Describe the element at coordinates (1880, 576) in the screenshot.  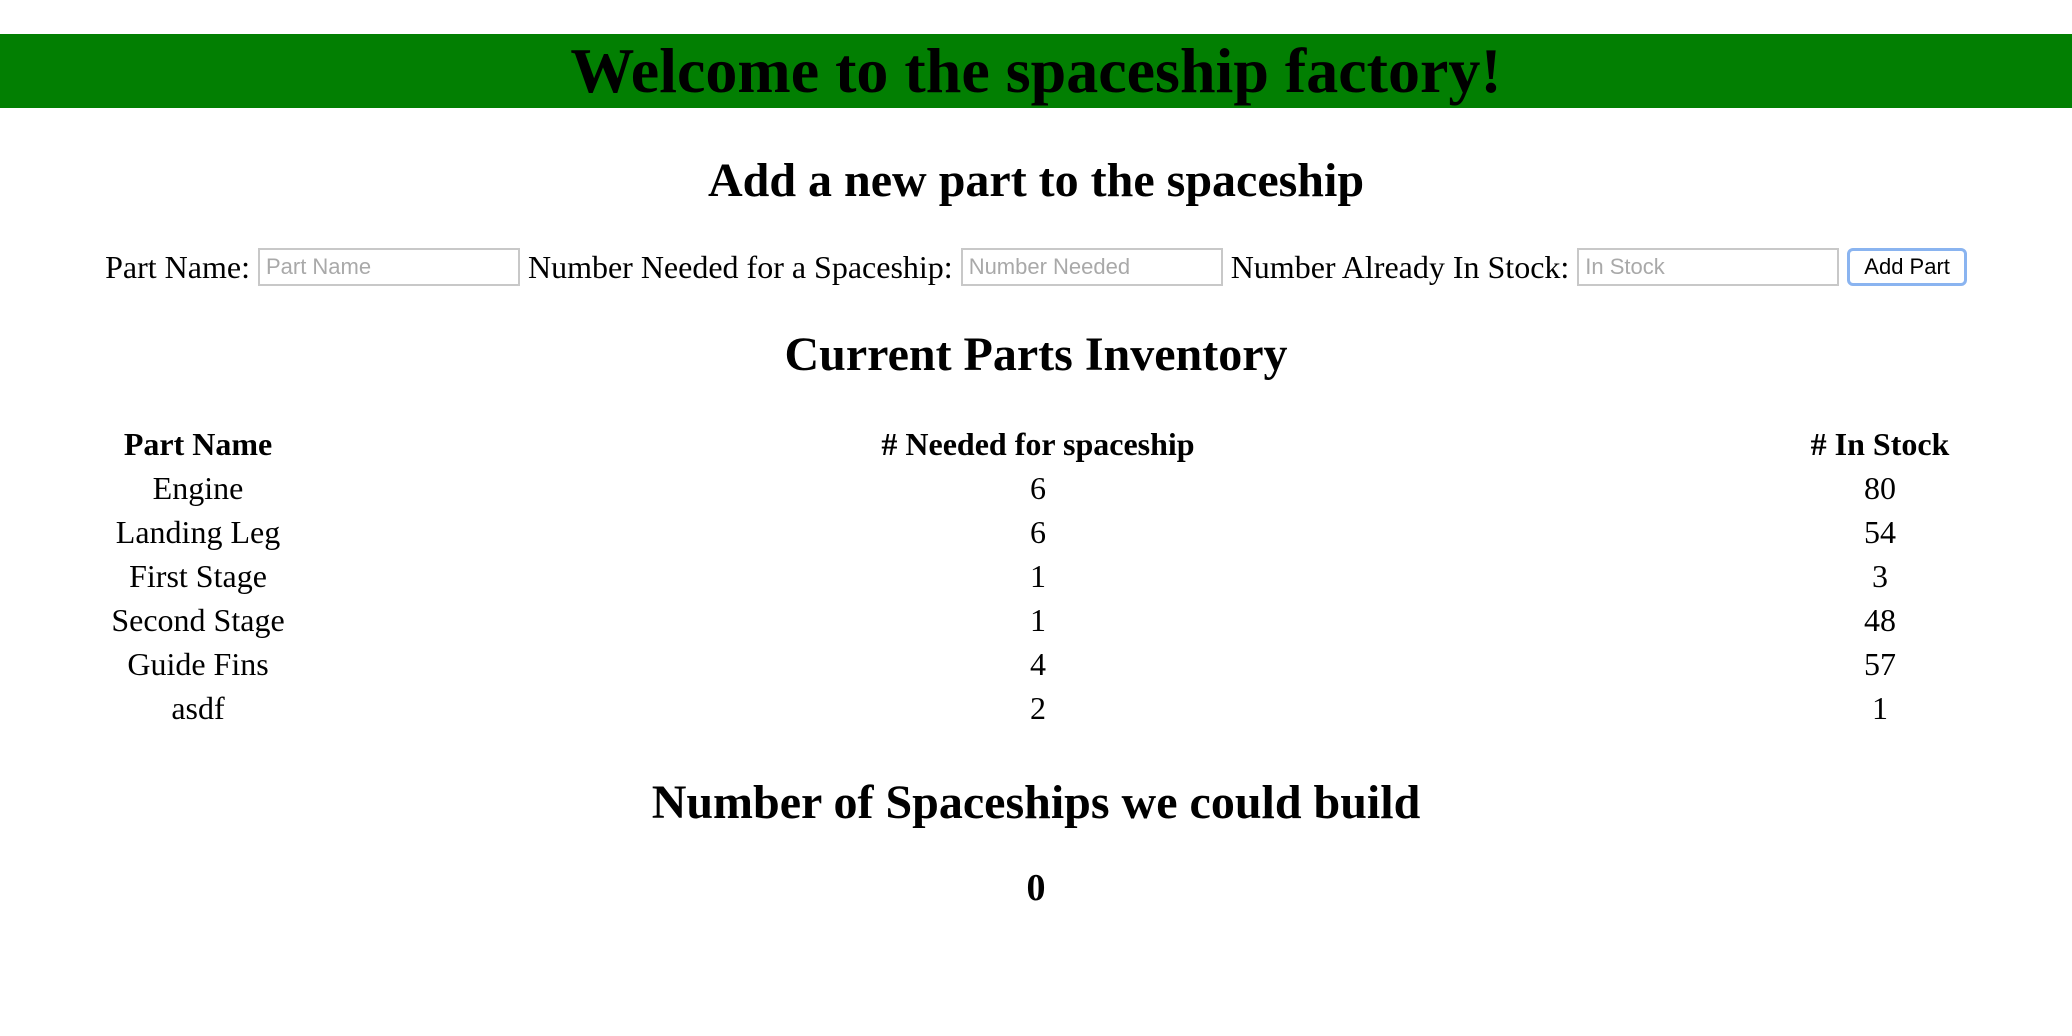
I see `in-stock-cell: 3` at that location.